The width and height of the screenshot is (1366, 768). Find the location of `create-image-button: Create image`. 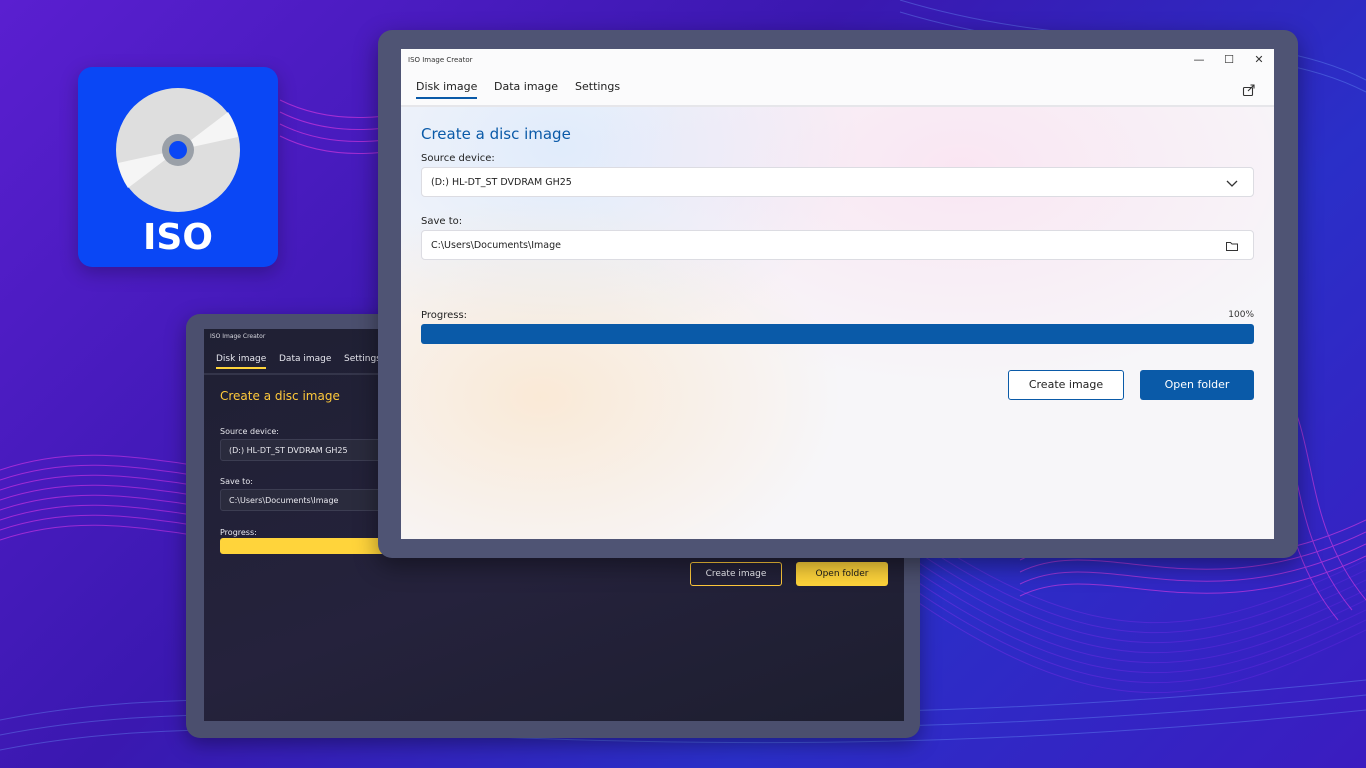

create-image-button: Create image is located at coordinates (1066, 385).